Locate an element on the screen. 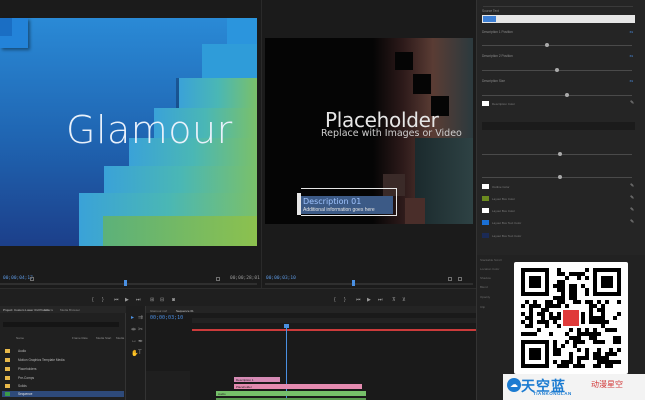  tab-sequence: Sequence 01 is located at coordinates (185, 311).